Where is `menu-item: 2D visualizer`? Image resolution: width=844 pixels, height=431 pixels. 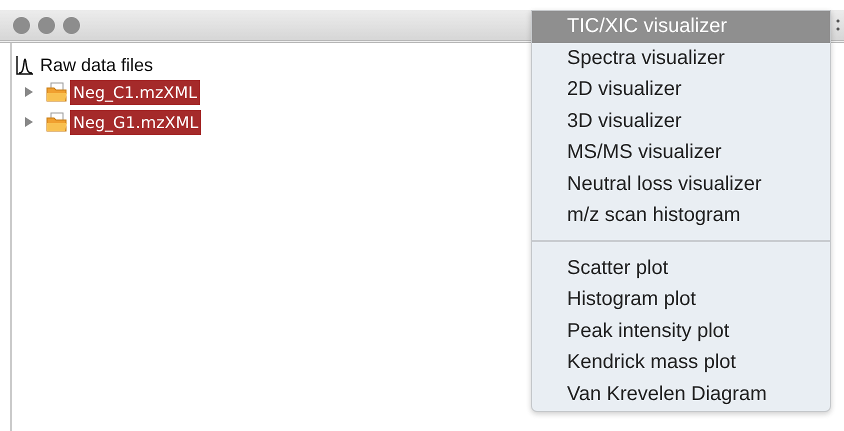 menu-item: 2D visualizer is located at coordinates (681, 90).